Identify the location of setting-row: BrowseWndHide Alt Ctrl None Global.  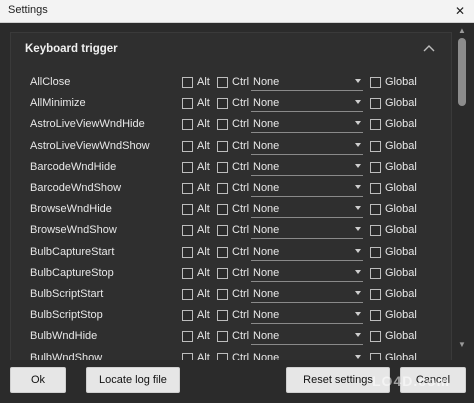
(231, 209).